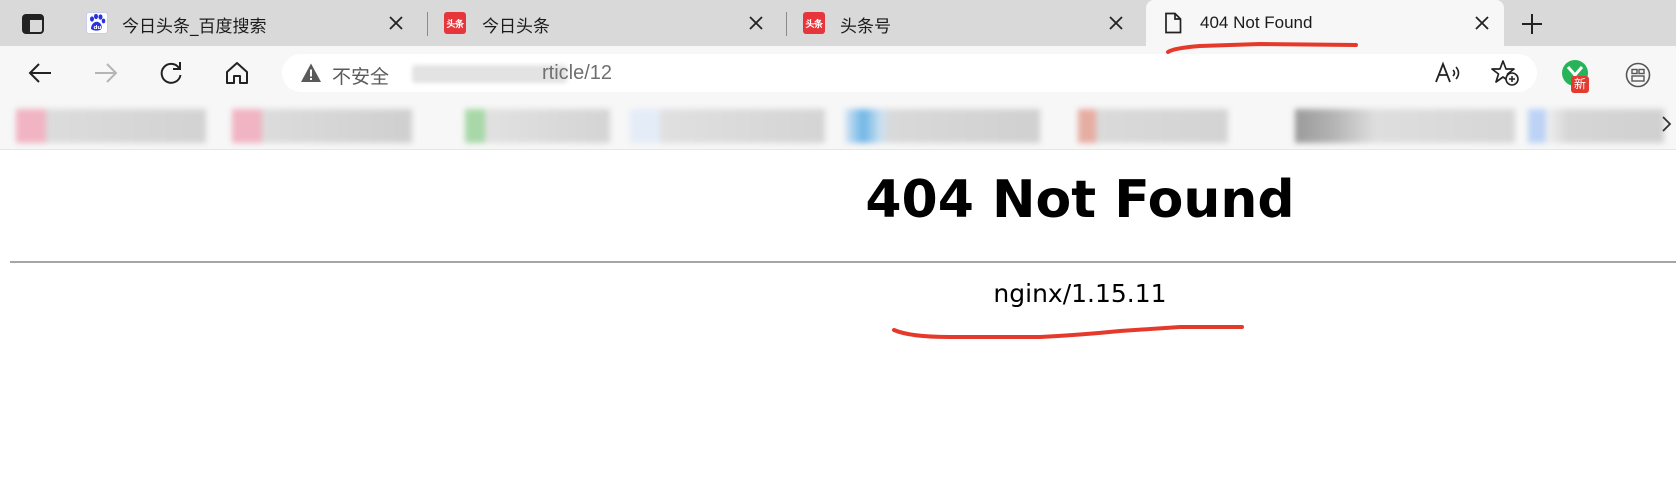 The height and width of the screenshot is (490, 1676). I want to click on add-favorite-icon, so click(1505, 73).